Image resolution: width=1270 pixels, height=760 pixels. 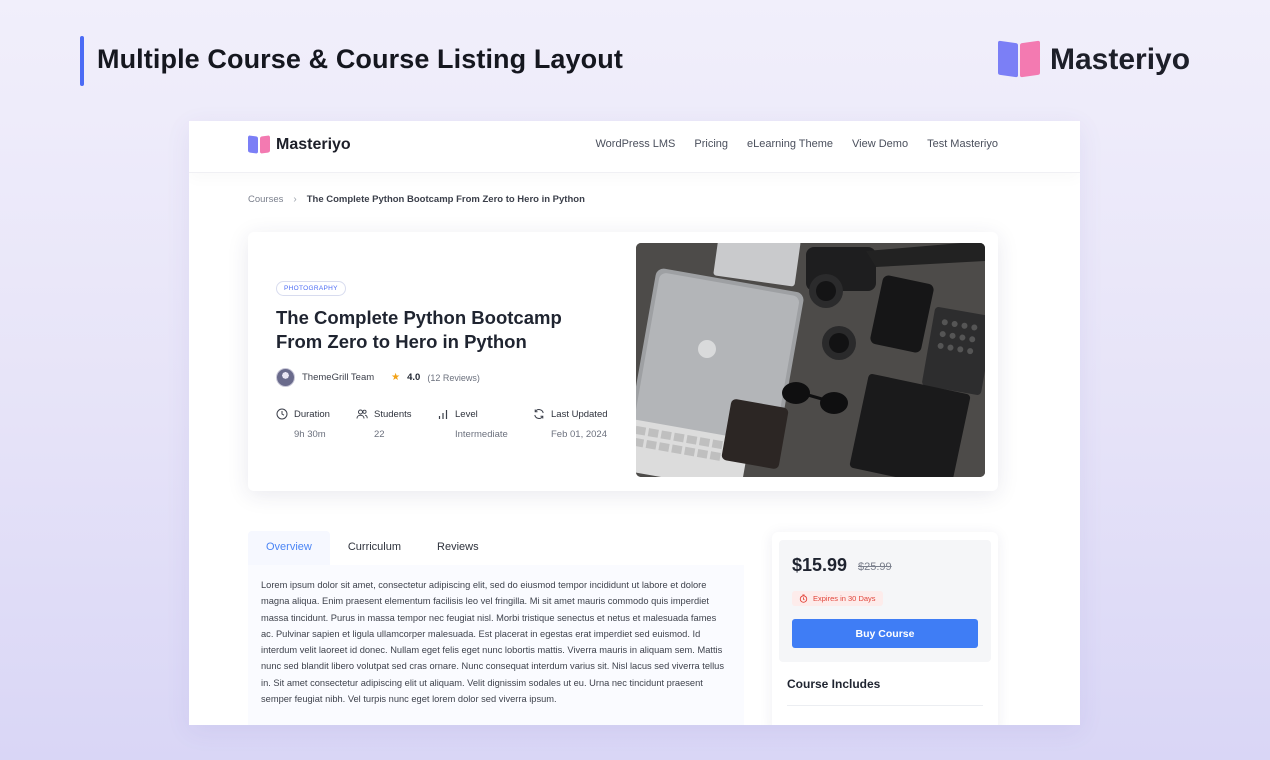 What do you see at coordinates (820, 565) in the screenshot?
I see `current-price: $15.99` at bounding box center [820, 565].